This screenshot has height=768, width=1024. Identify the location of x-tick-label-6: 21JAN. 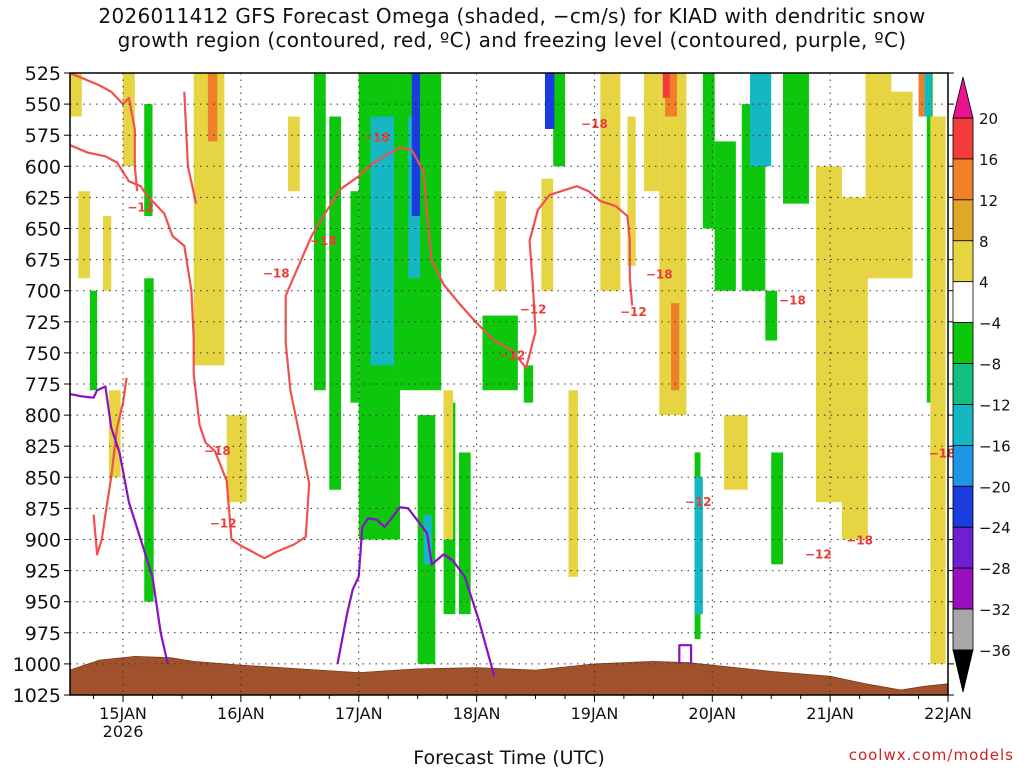
(830, 713).